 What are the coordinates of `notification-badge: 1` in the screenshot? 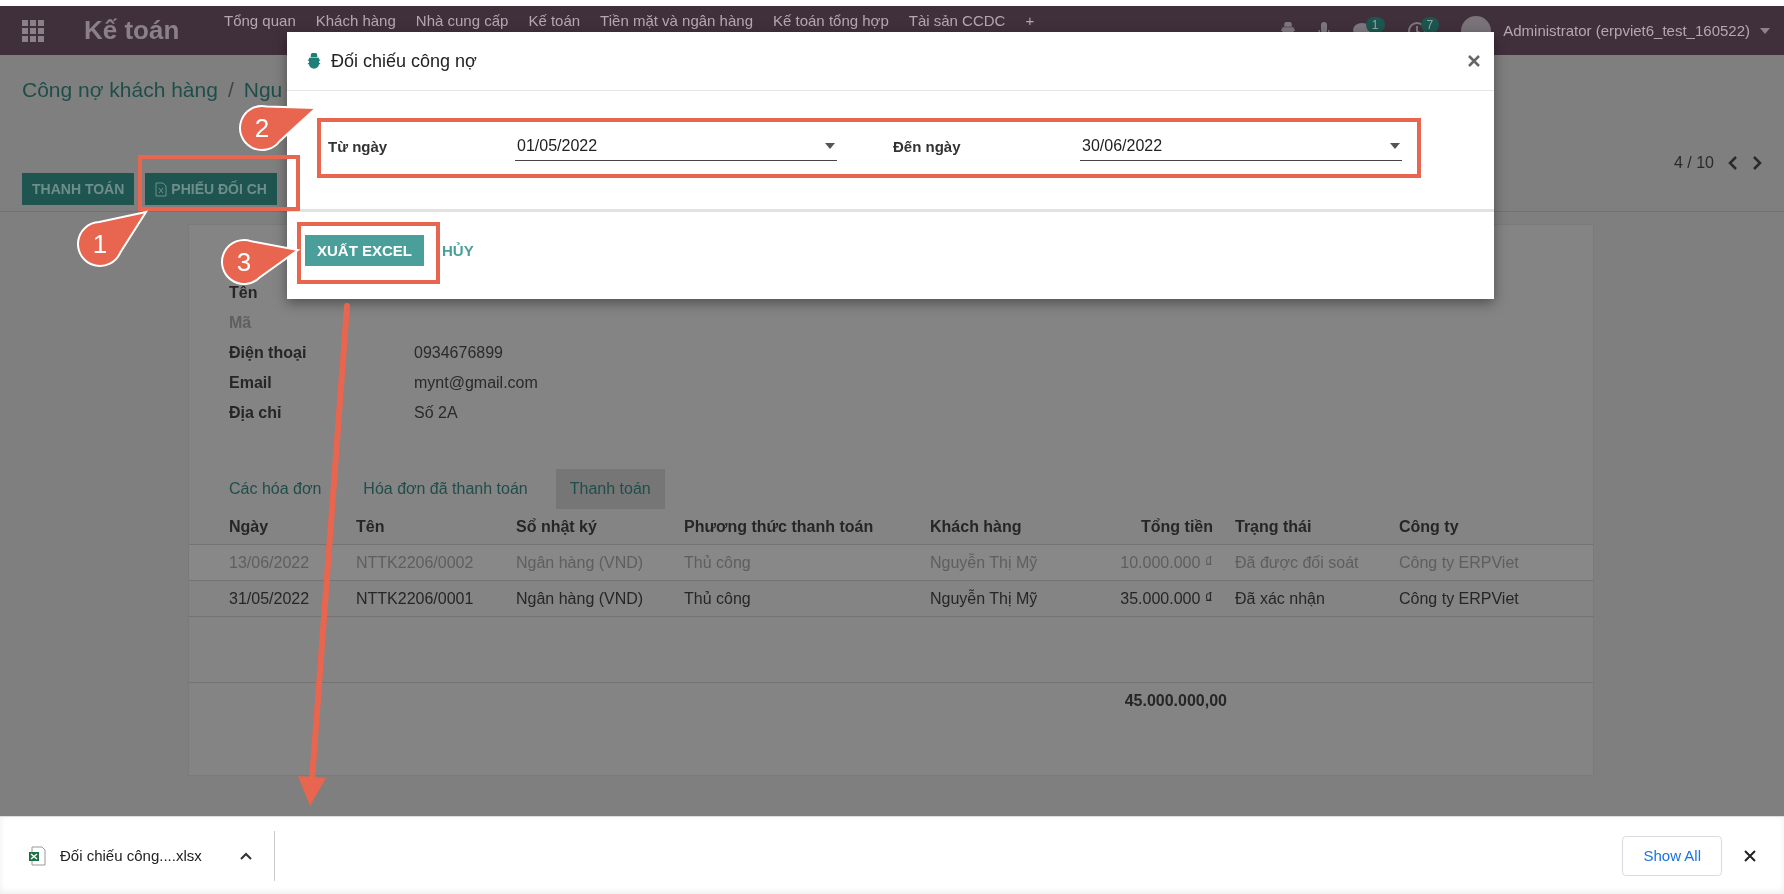 It's located at (1375, 24).